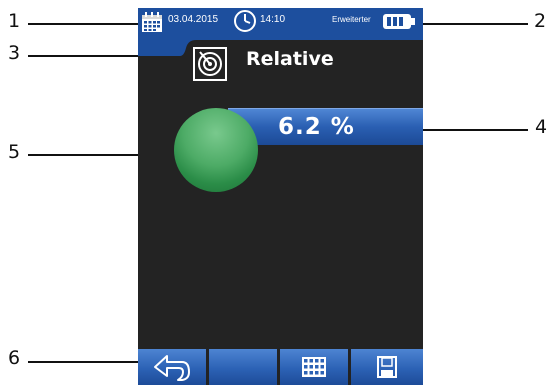 Image resolution: width=557 pixels, height=385 pixels. I want to click on callout-number-5: 5, so click(14, 152).